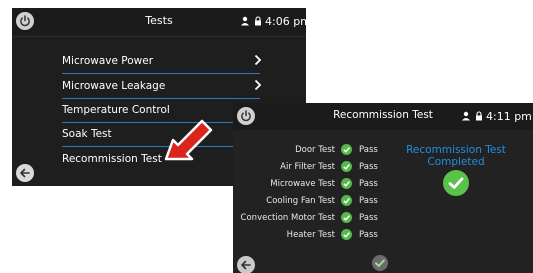 The image size is (533, 273). Describe the element at coordinates (310, 235) in the screenshot. I see `test-name: Heater Test` at that location.